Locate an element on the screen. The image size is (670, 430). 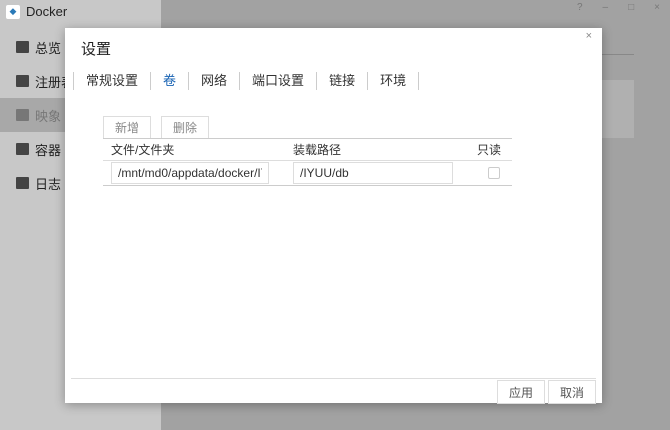
app-title: ◆ Docker is located at coordinates (36, 11).